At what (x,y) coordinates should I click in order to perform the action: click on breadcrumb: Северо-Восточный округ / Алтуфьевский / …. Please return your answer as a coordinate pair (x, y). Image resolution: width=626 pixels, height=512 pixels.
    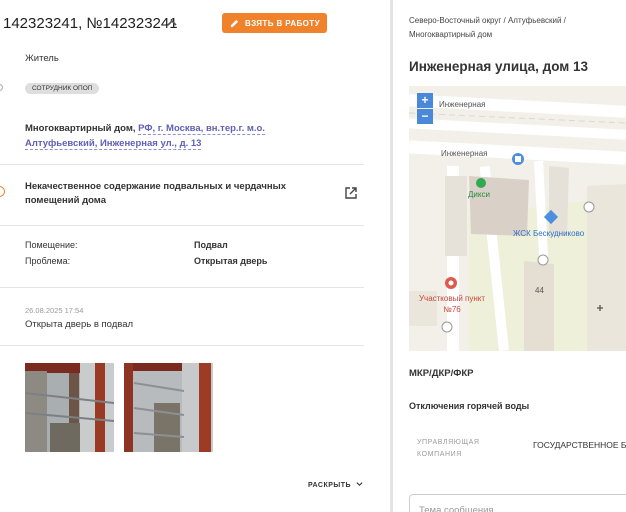
    Looking at the image, I should click on (487, 27).